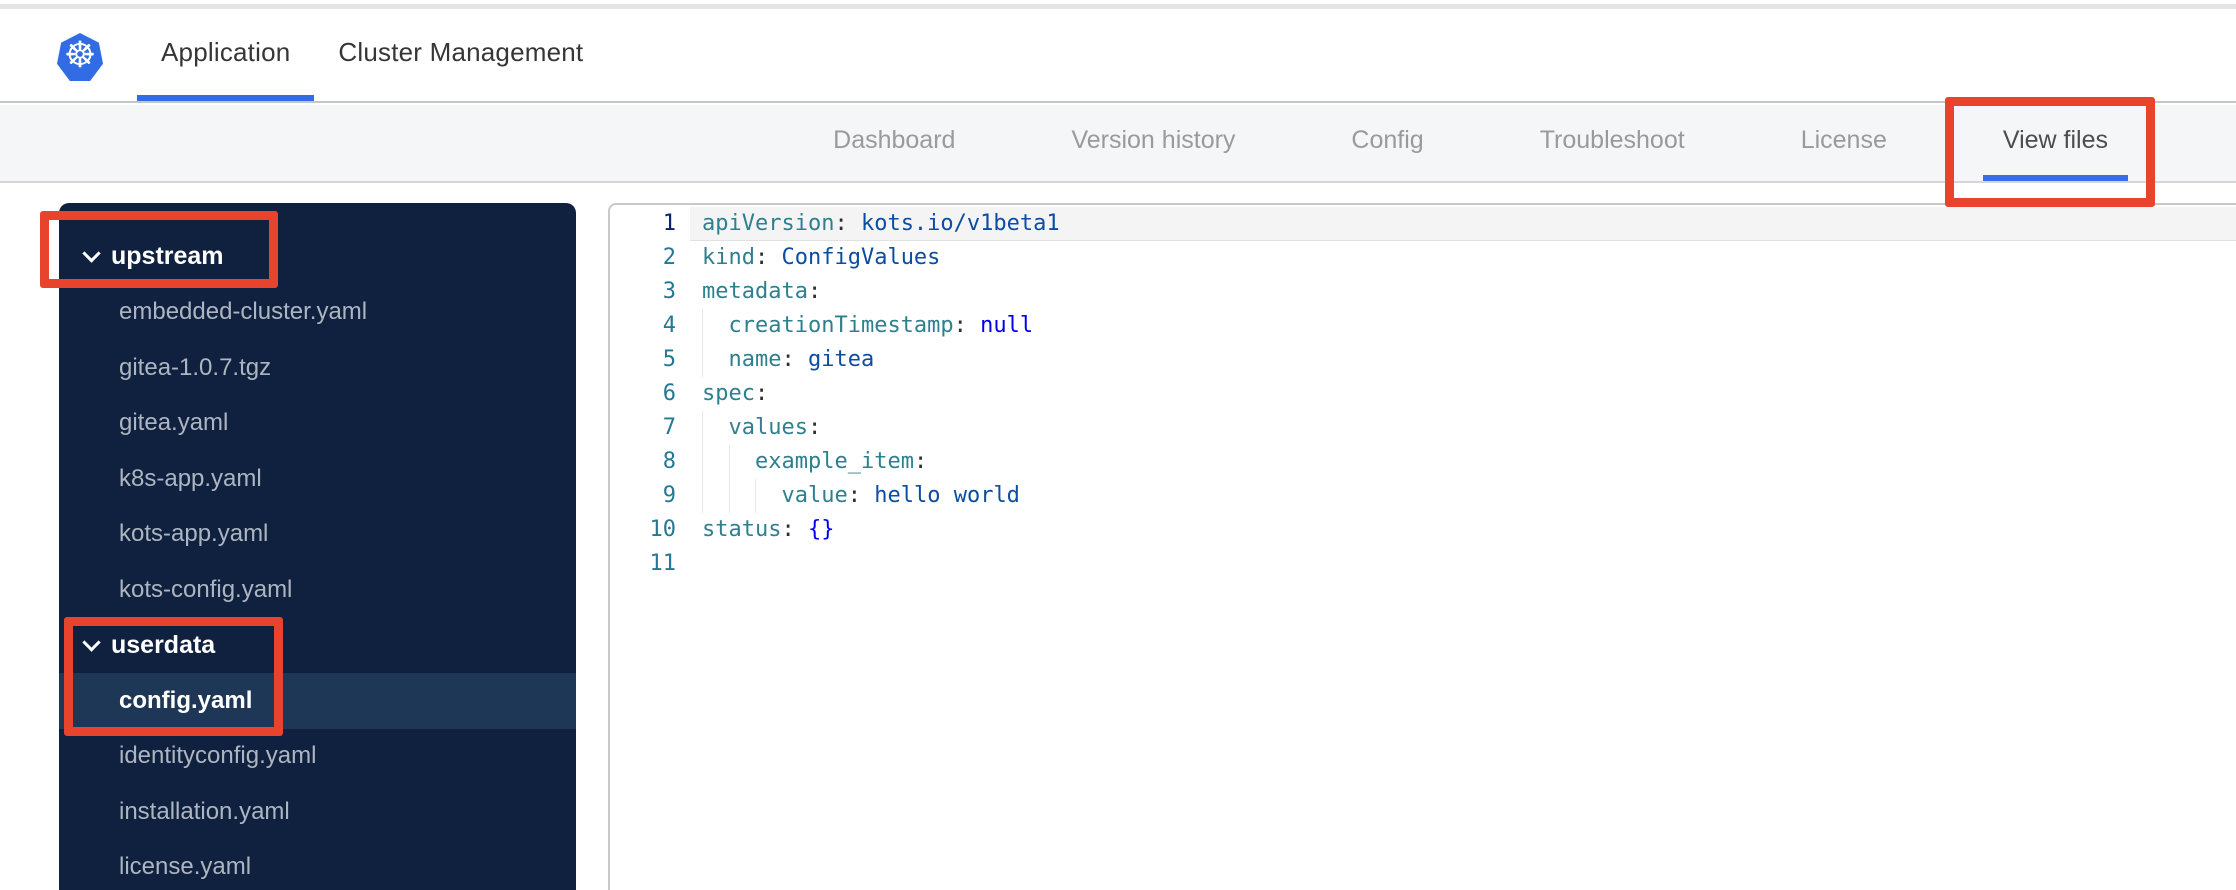 The width and height of the screenshot is (2236, 890). Describe the element at coordinates (669, 325) in the screenshot. I see `line-number: 4` at that location.